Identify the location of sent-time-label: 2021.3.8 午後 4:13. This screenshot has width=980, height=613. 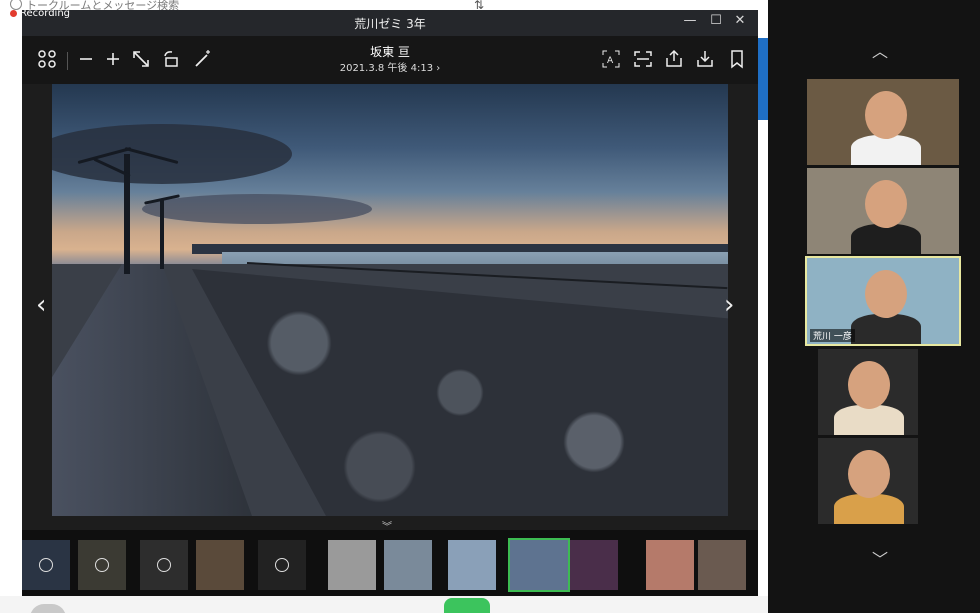
(386, 68).